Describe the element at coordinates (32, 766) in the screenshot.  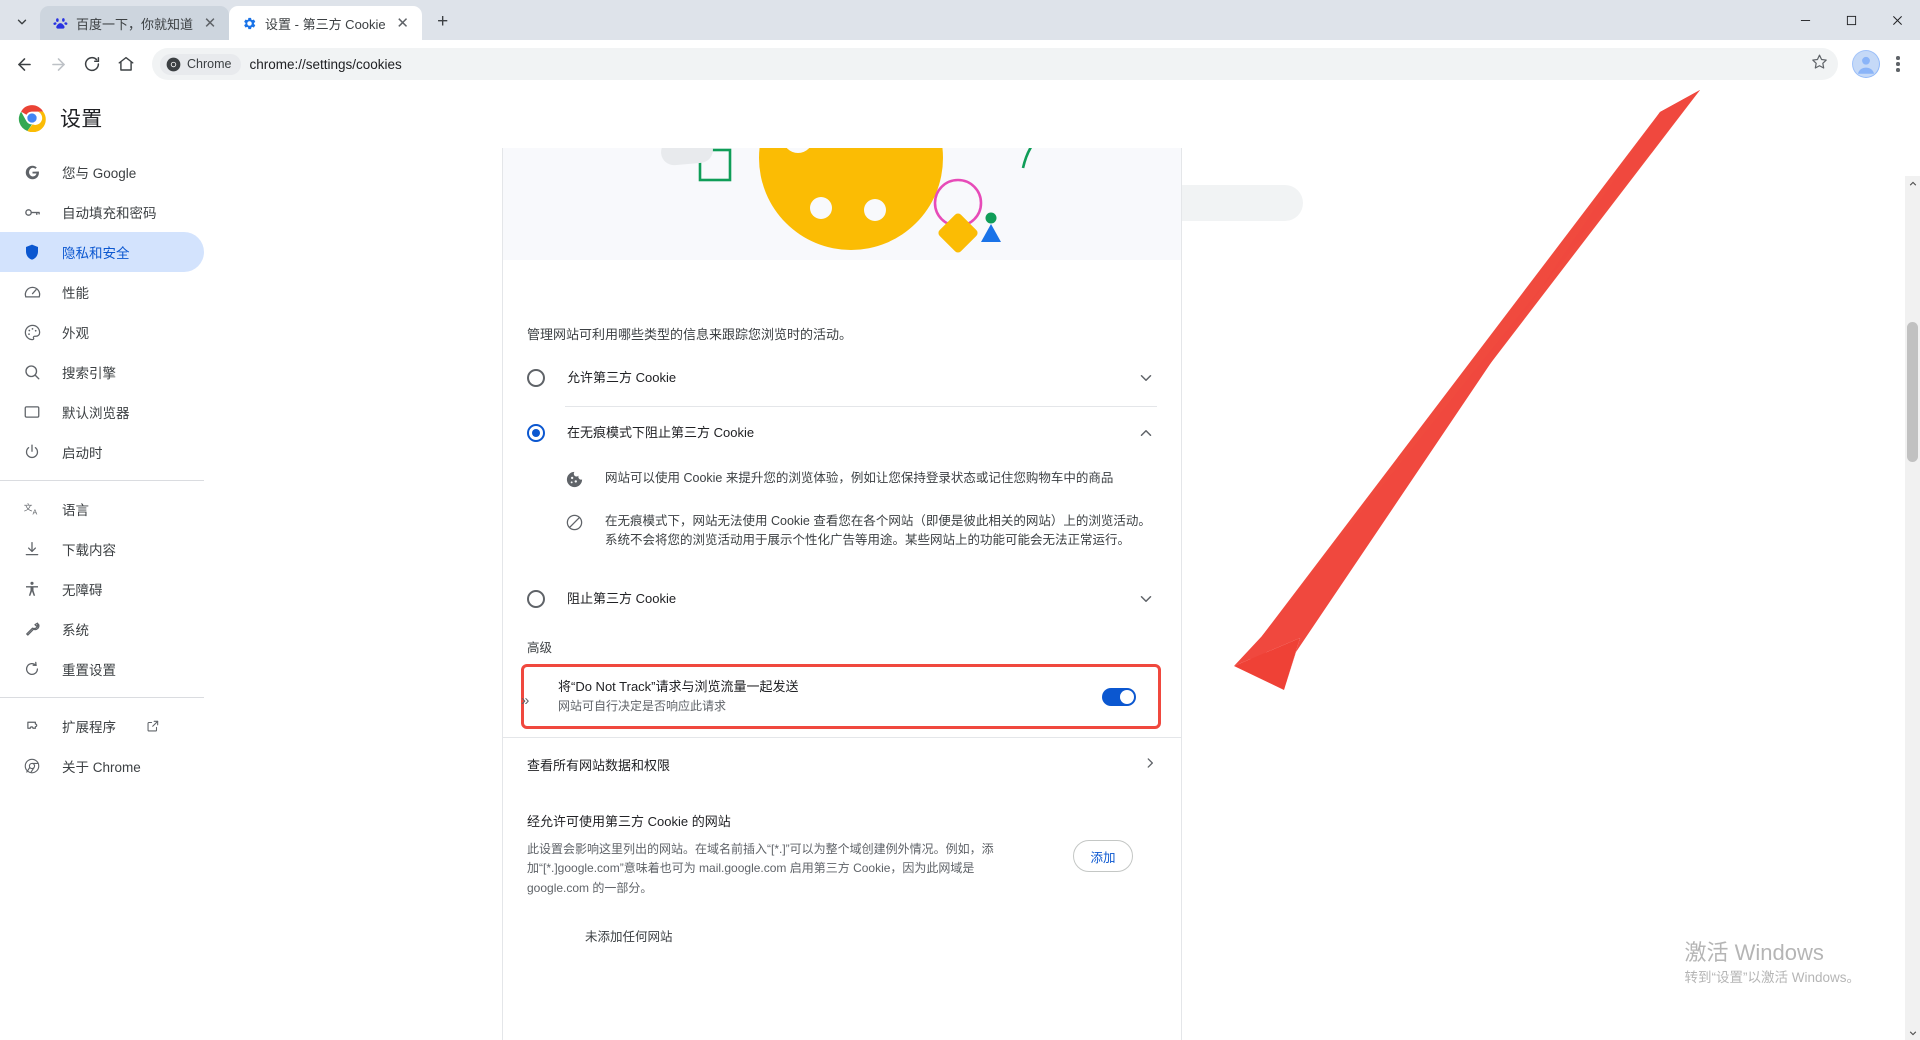
I see `chrome-icon` at that location.